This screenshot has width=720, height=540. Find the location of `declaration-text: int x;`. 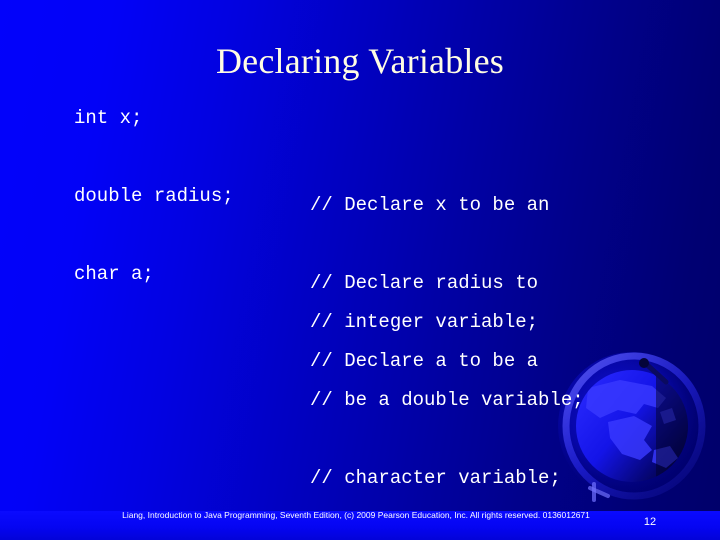

declaration-text: int x; is located at coordinates (108, 118).